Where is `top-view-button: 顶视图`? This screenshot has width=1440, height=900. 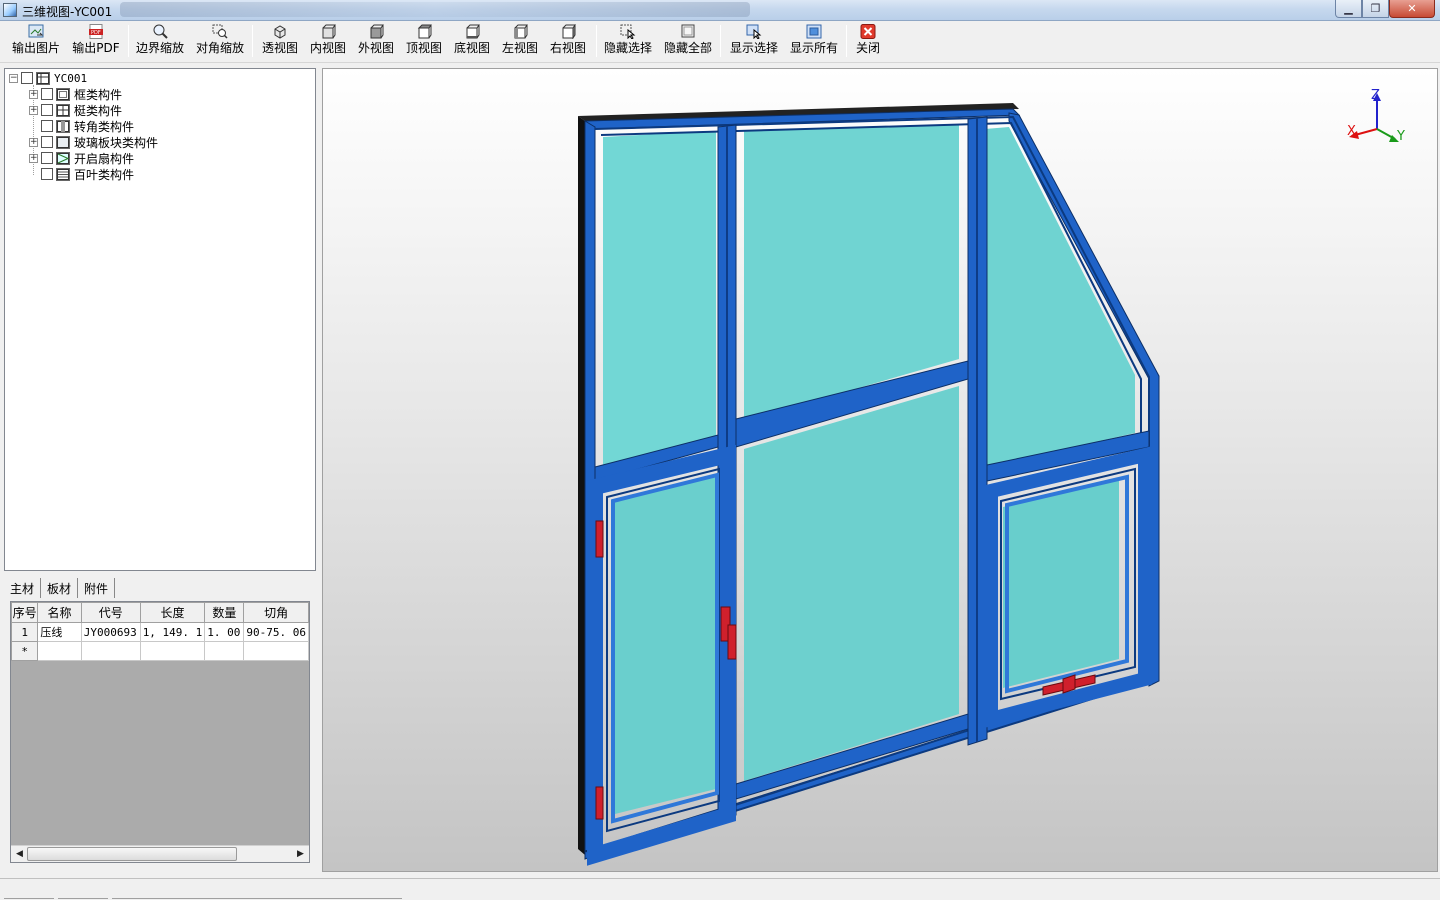
top-view-button: 顶视图 is located at coordinates (424, 42).